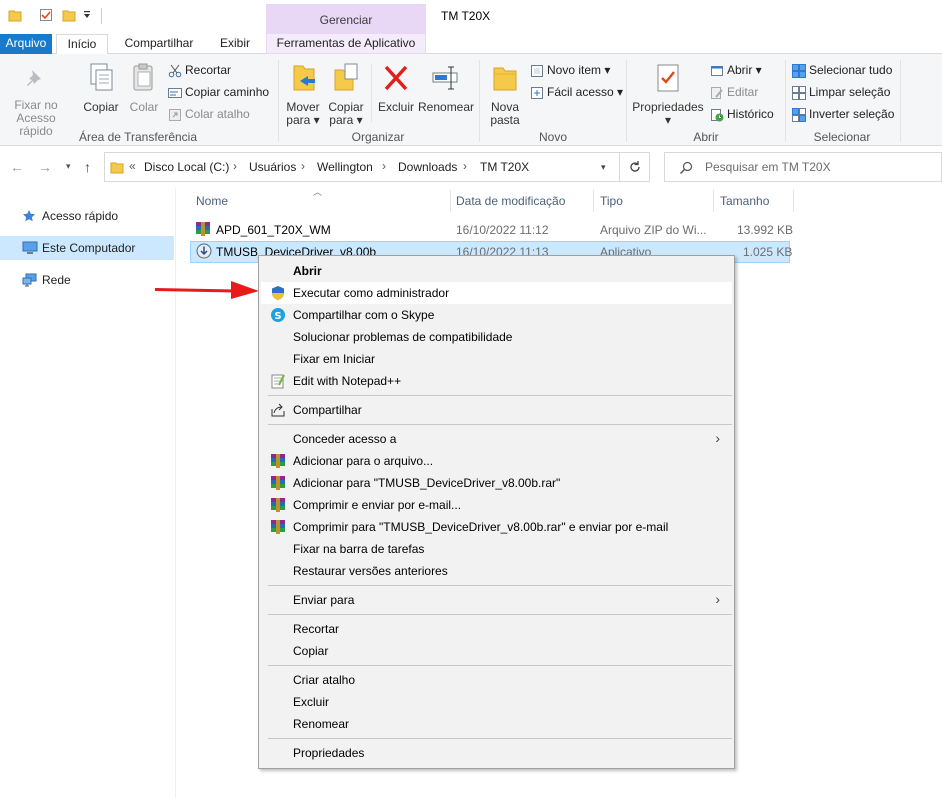 This screenshot has height=798, width=942. I want to click on edit-button: Editar, so click(734, 92).